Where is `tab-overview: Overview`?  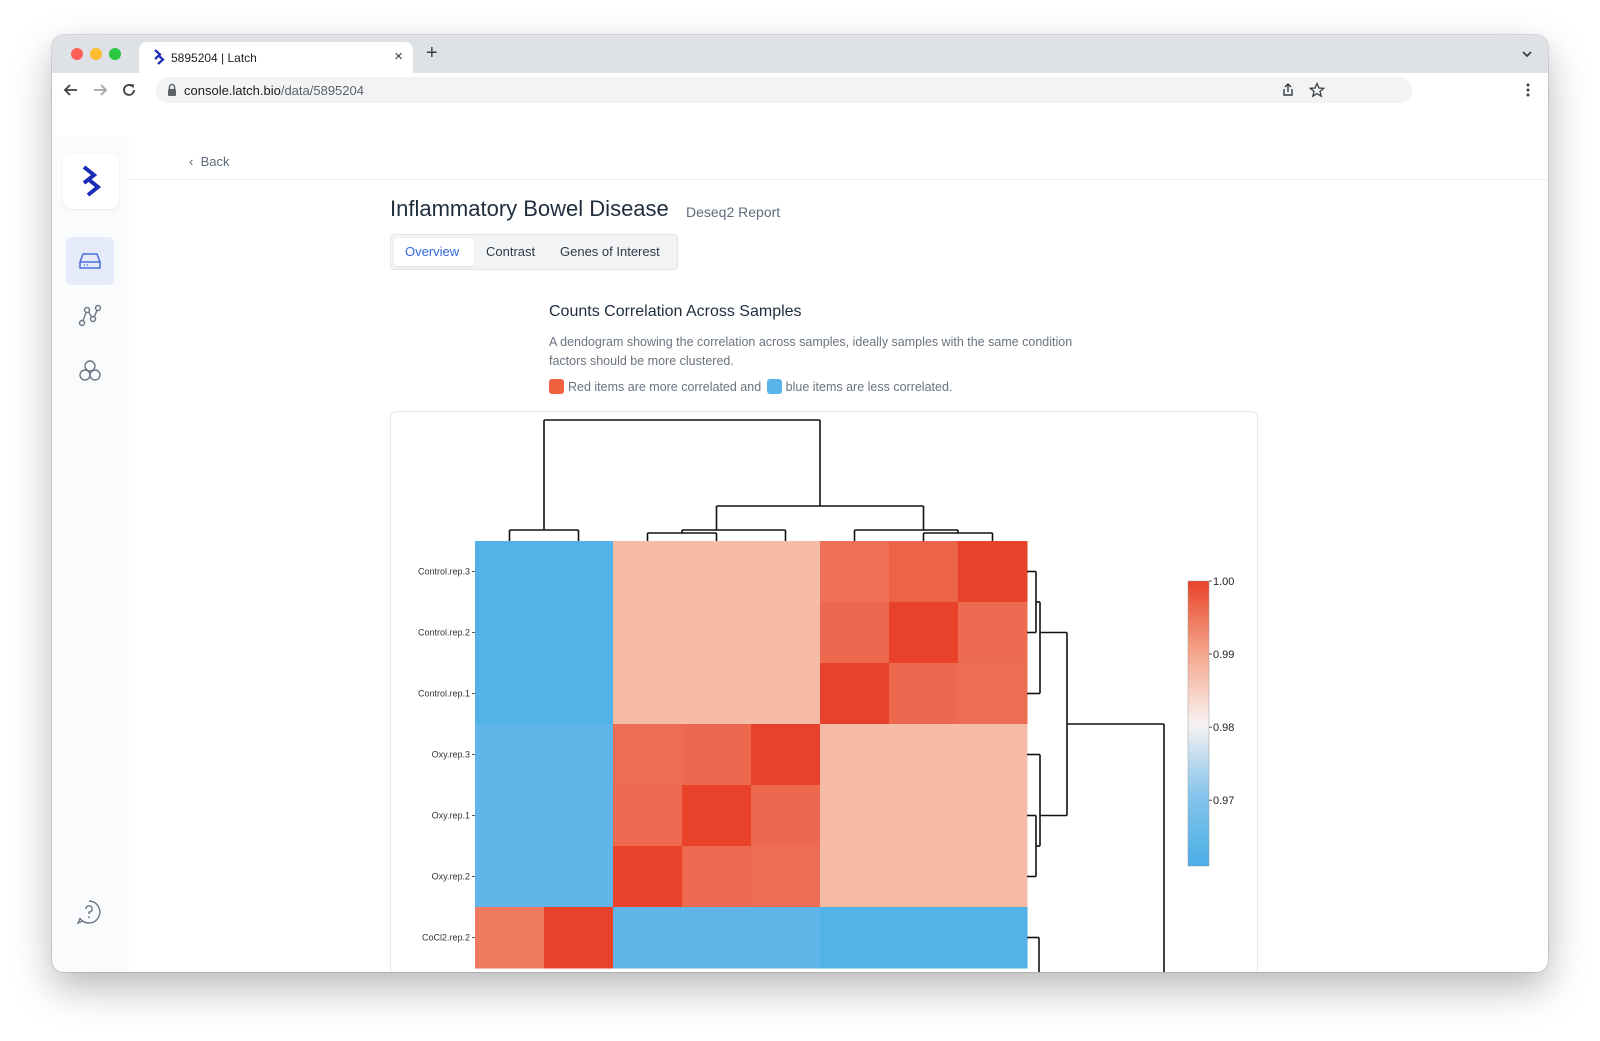 tab-overview: Overview is located at coordinates (434, 252).